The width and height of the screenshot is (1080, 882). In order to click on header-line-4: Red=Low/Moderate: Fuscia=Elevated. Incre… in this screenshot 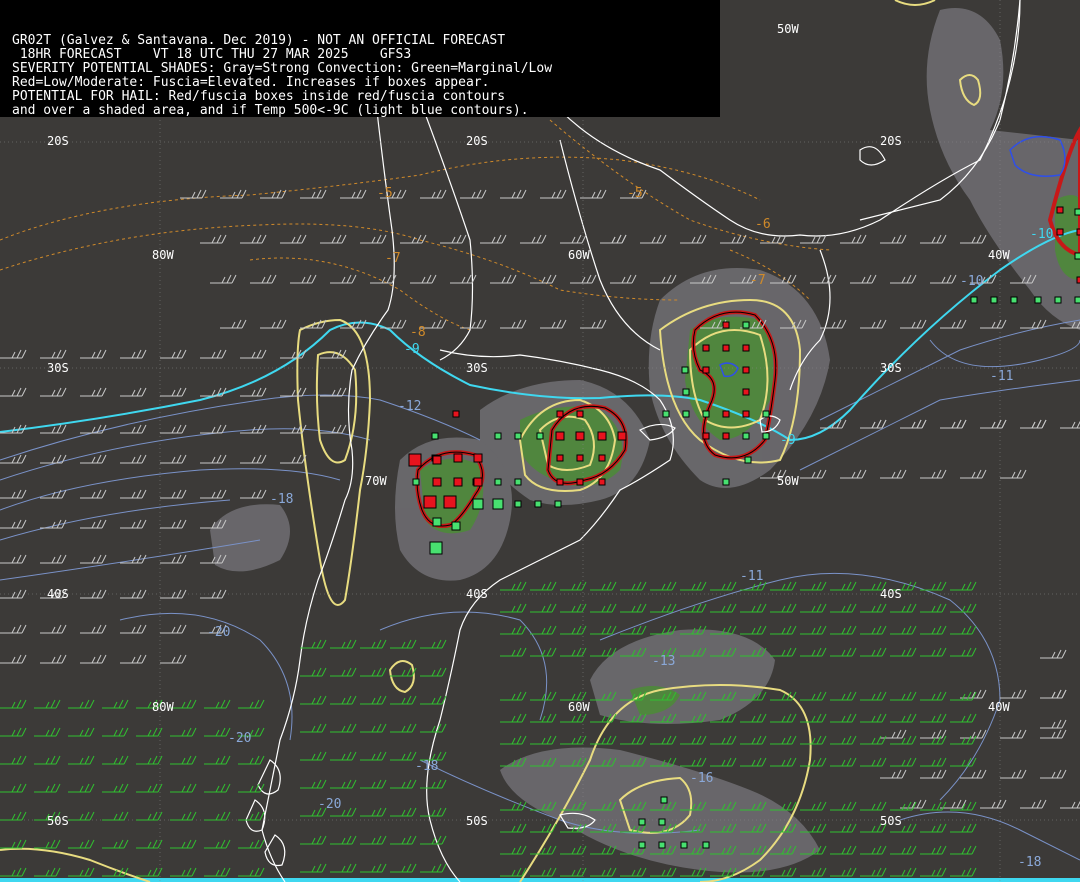, I will do `click(251, 82)`.